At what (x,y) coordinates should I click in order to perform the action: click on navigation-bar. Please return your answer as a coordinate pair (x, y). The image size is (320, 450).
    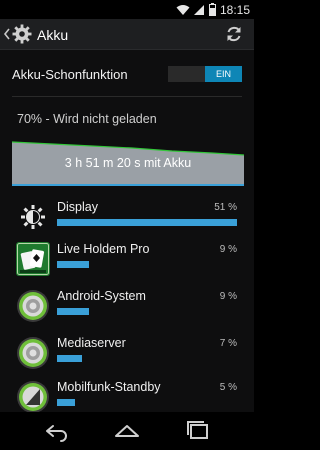
    Looking at the image, I should click on (127, 431).